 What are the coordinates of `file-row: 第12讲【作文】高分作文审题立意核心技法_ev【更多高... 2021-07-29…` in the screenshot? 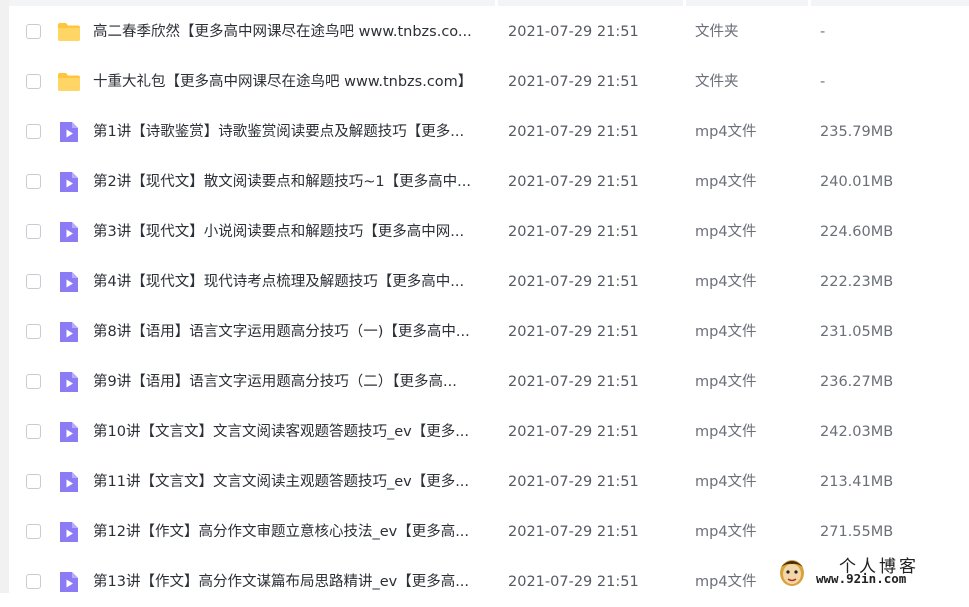 It's located at (489, 532).